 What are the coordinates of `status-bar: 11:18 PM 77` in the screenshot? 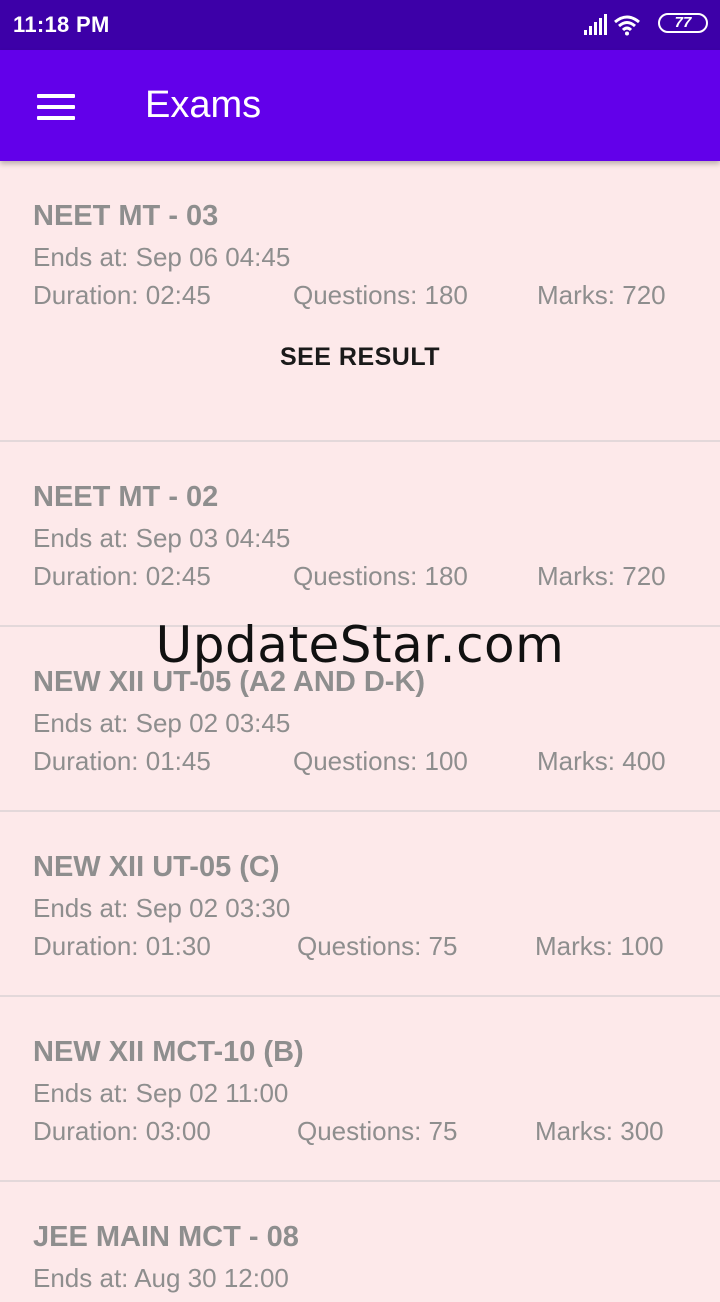 It's located at (360, 25).